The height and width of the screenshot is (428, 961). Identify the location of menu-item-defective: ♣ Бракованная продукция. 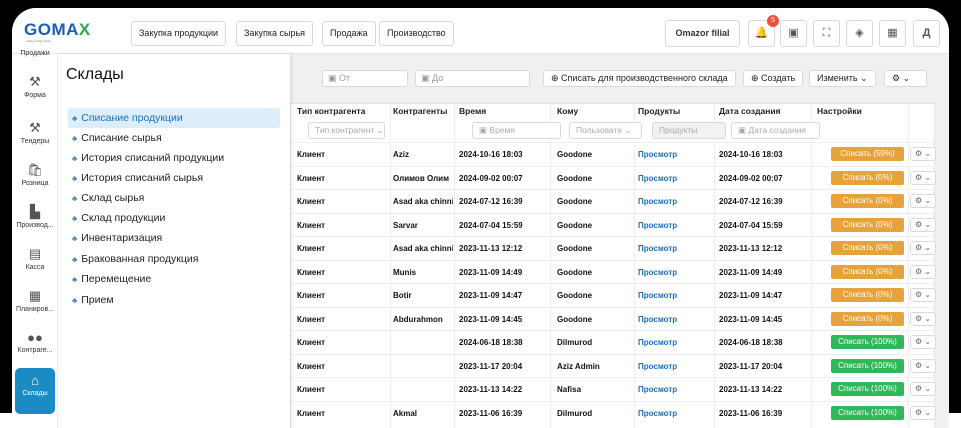
(174, 259).